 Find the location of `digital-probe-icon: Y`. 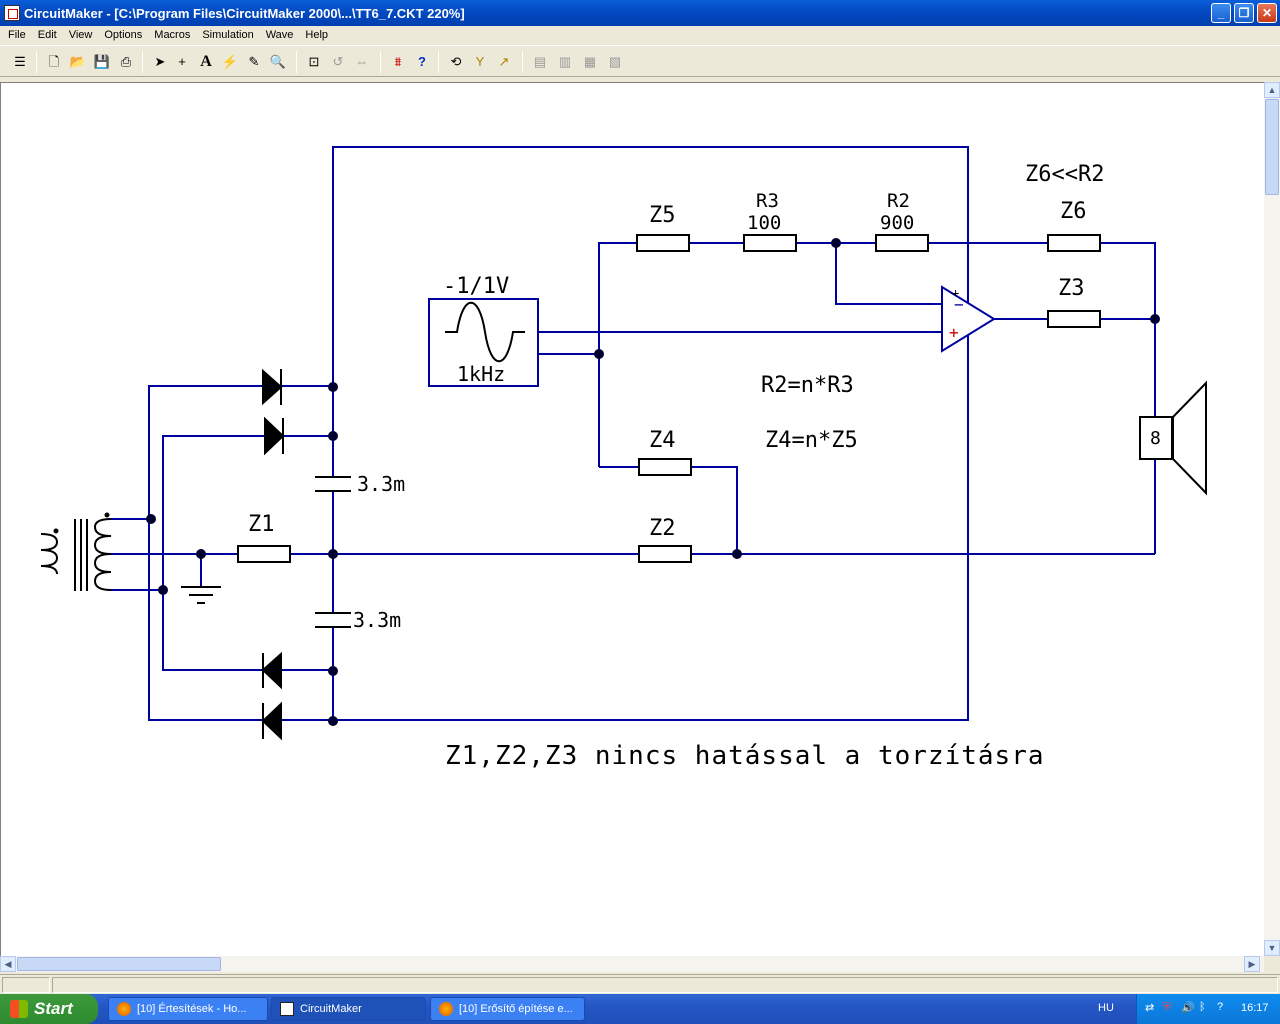

digital-probe-icon: Y is located at coordinates (480, 62).